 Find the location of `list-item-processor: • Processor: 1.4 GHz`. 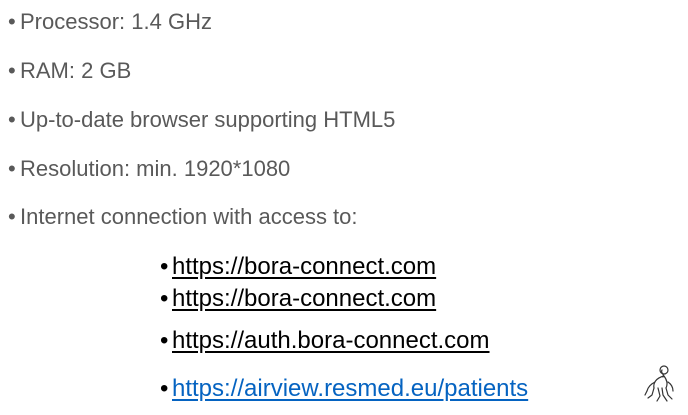

list-item-processor: • Processor: 1.4 GHz is located at coordinates (110, 22).